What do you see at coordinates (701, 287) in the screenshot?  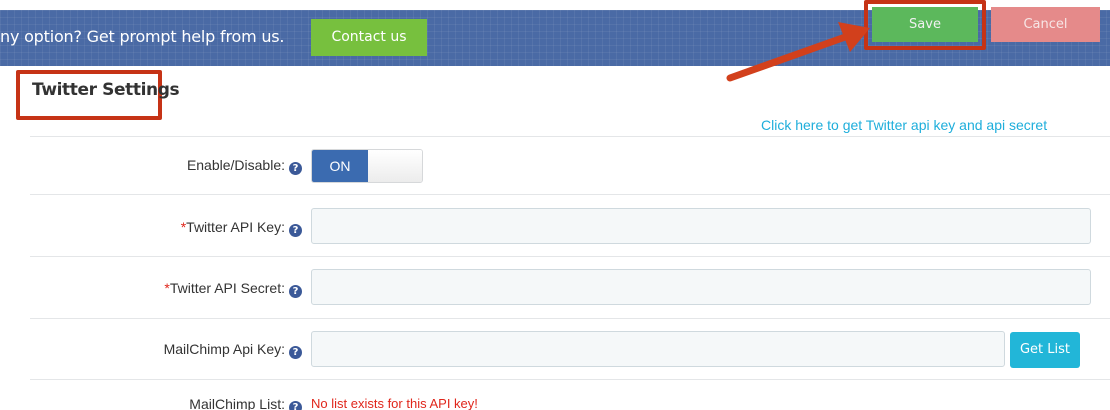 I see `twitter-api-secret-input` at bounding box center [701, 287].